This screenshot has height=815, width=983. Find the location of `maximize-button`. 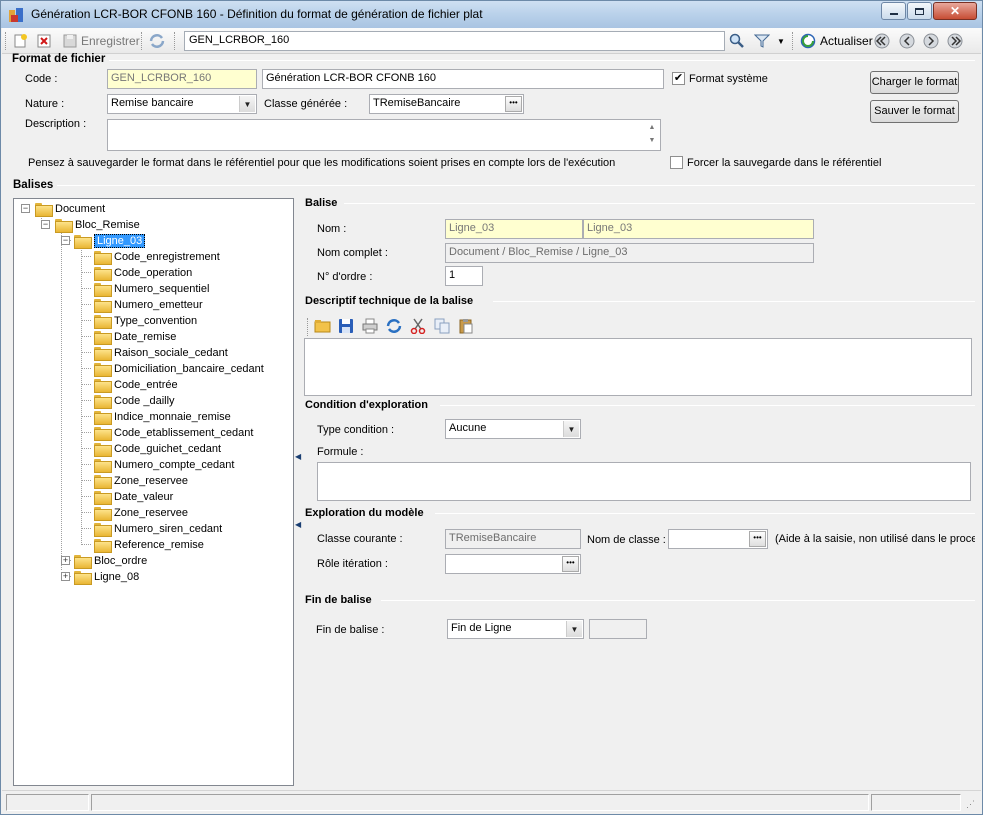

maximize-button is located at coordinates (919, 11).